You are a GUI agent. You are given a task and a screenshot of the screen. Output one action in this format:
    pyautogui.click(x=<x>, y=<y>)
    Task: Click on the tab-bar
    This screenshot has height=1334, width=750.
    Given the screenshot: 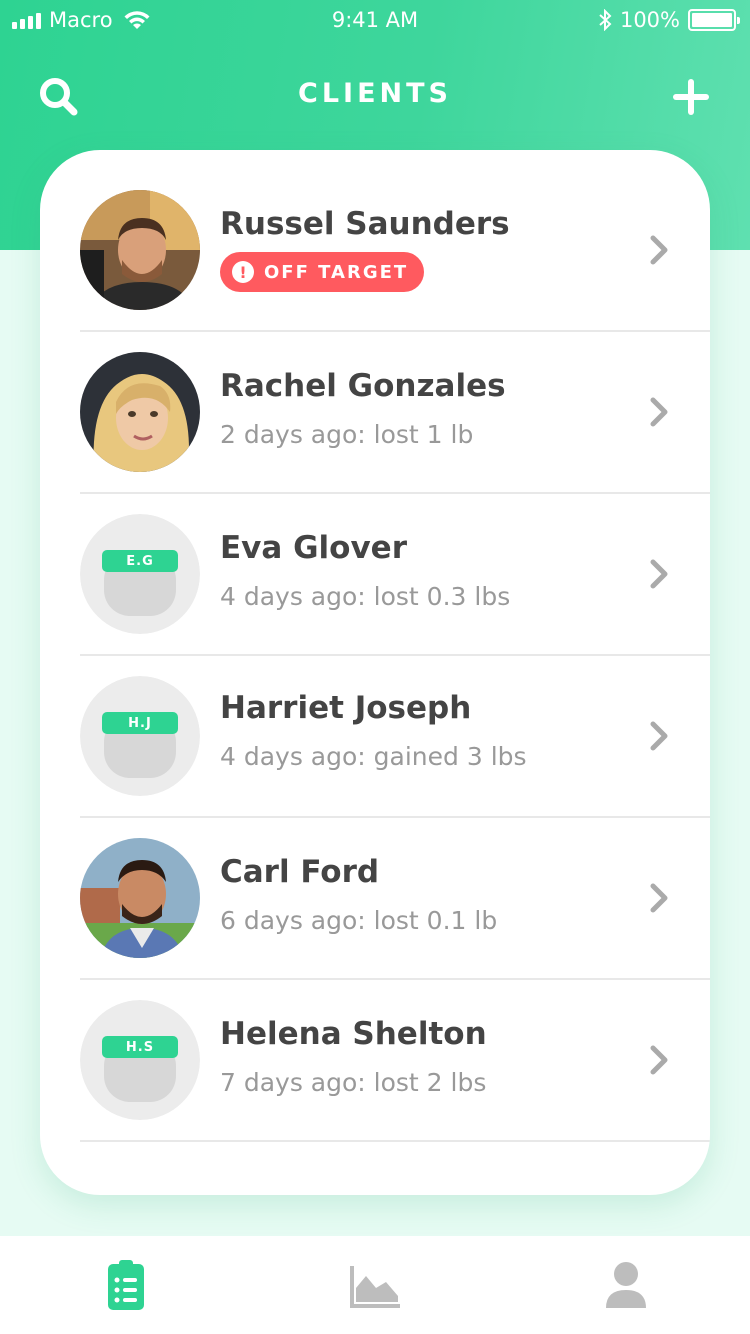 What is the action you would take?
    pyautogui.click(x=375, y=1285)
    